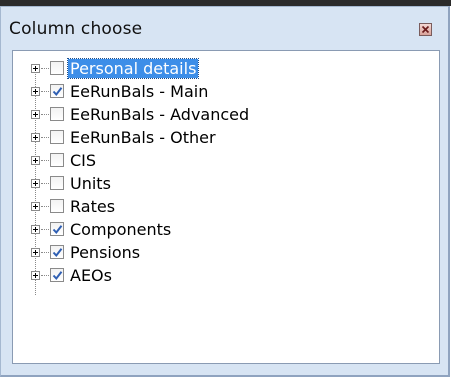 The image size is (451, 378). I want to click on tree-item-label: Units, so click(90, 183).